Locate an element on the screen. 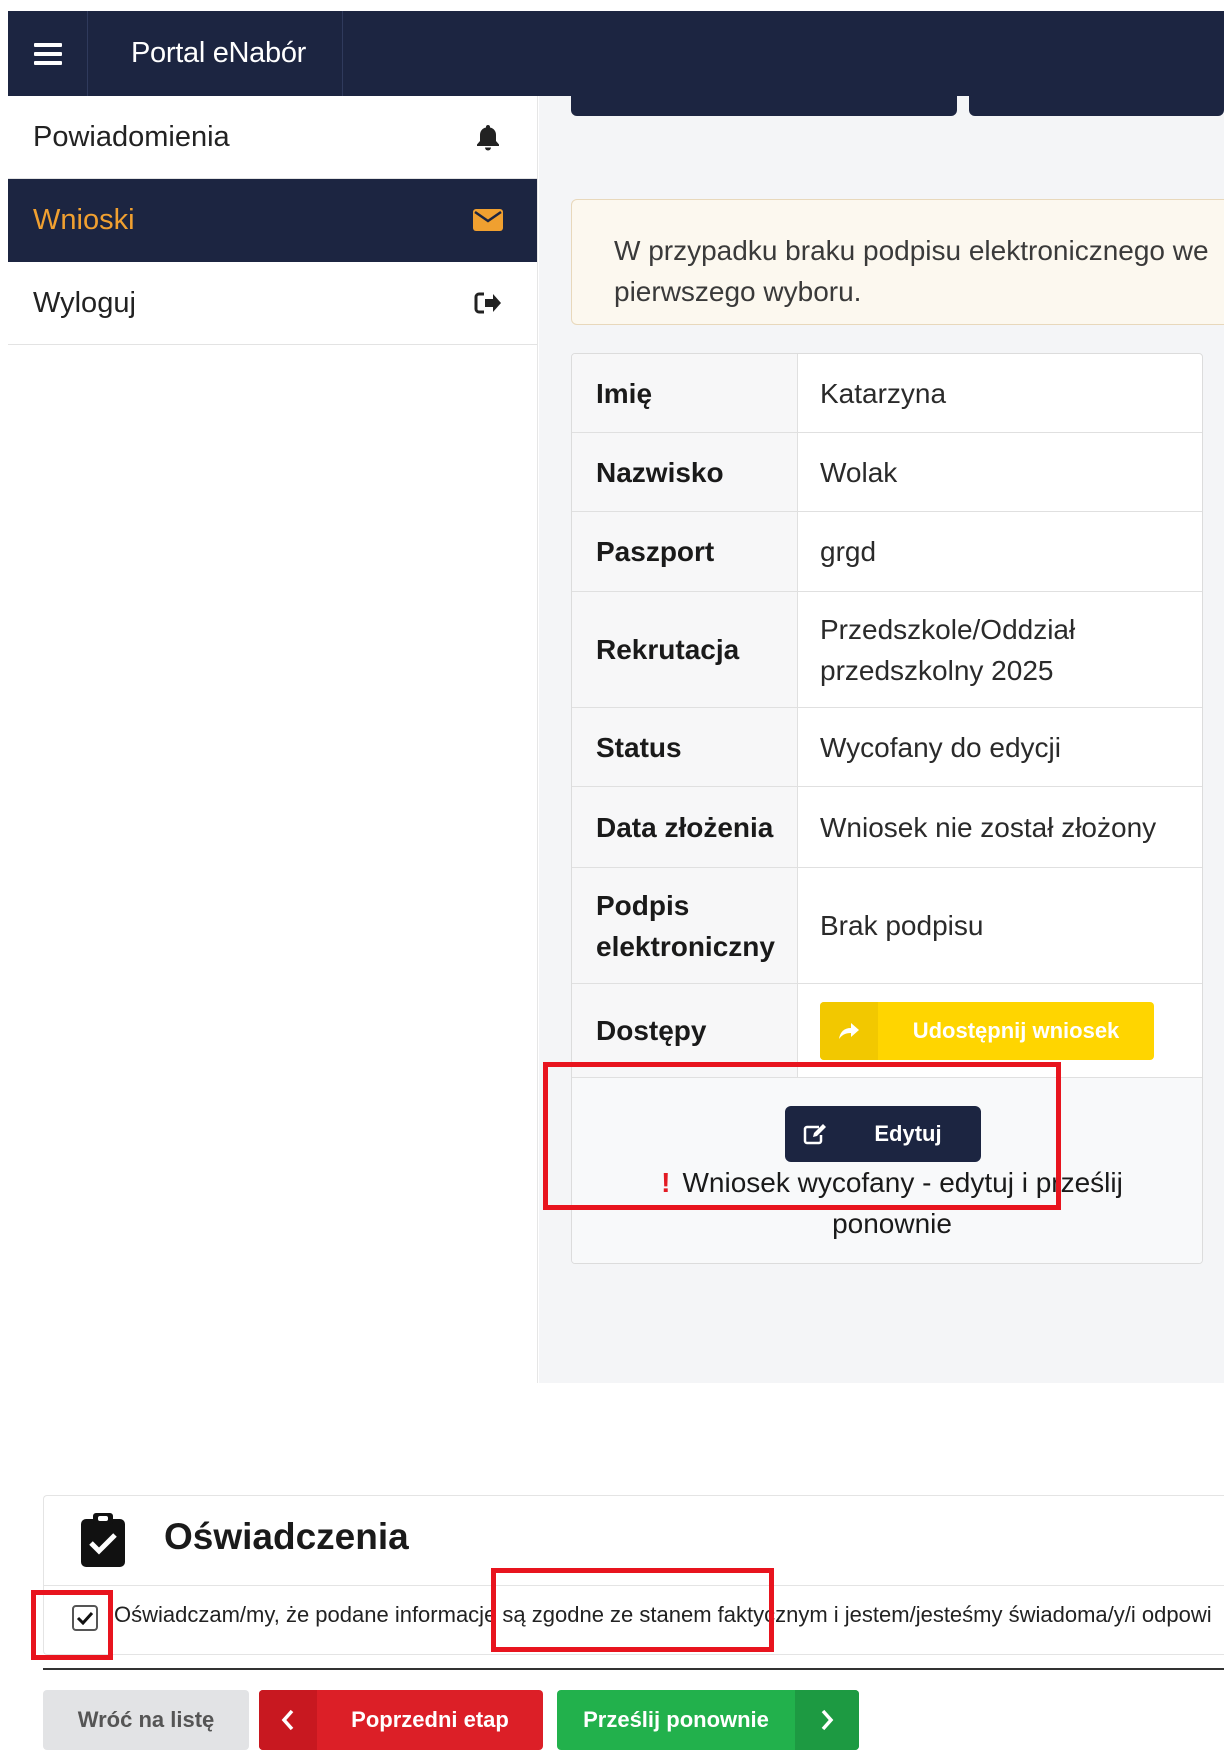 Image resolution: width=1224 pixels, height=1763 pixels. previous-step-button: Poprzedni etap is located at coordinates (401, 1720).